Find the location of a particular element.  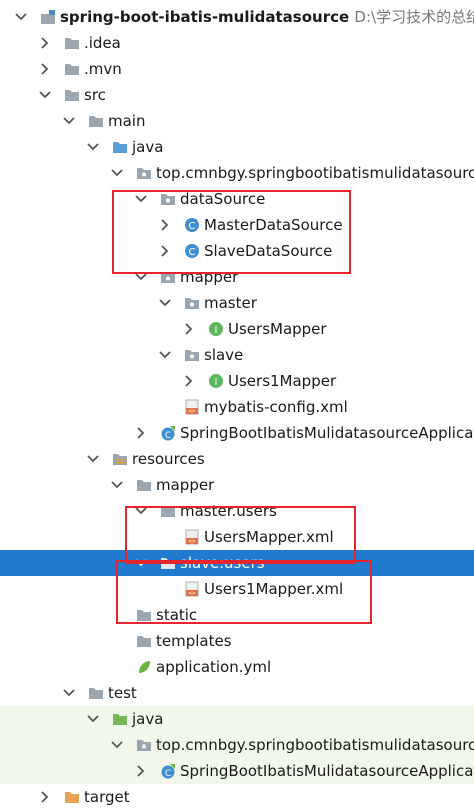

tree-row-file-users-mapper-xml: <> UsersMapper.xml is located at coordinates (237, 537).